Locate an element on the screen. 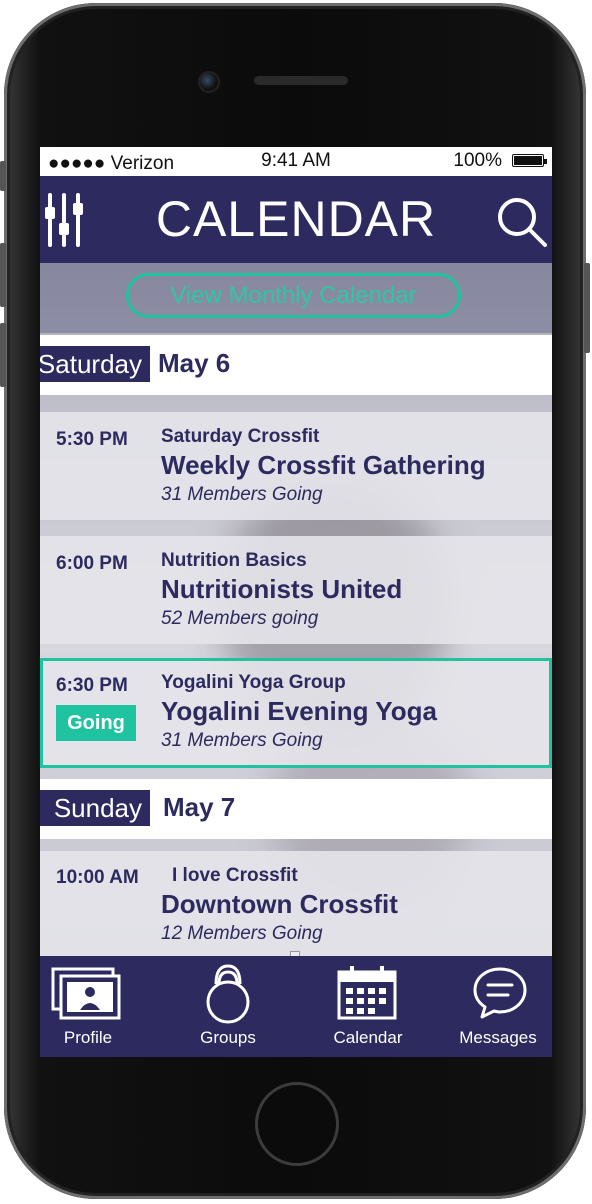 This screenshot has height=1204, width=592. event-time: 6:00 PM is located at coordinates (92, 563).